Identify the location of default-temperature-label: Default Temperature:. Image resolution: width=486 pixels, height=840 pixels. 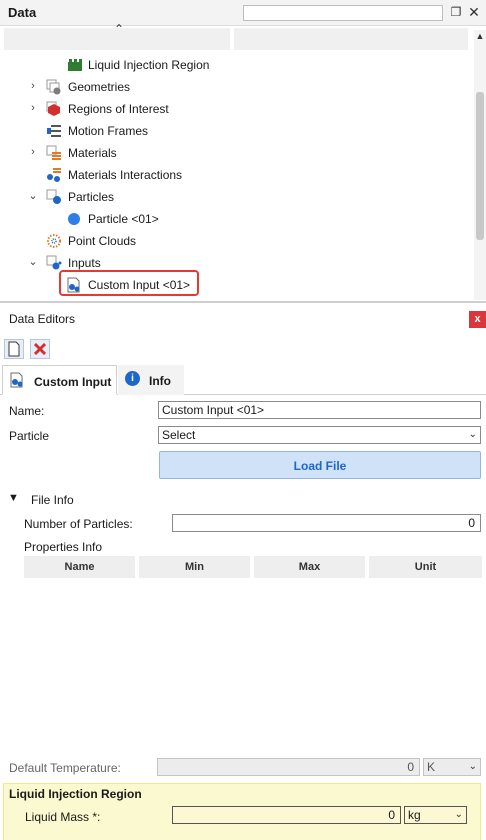
(65, 768).